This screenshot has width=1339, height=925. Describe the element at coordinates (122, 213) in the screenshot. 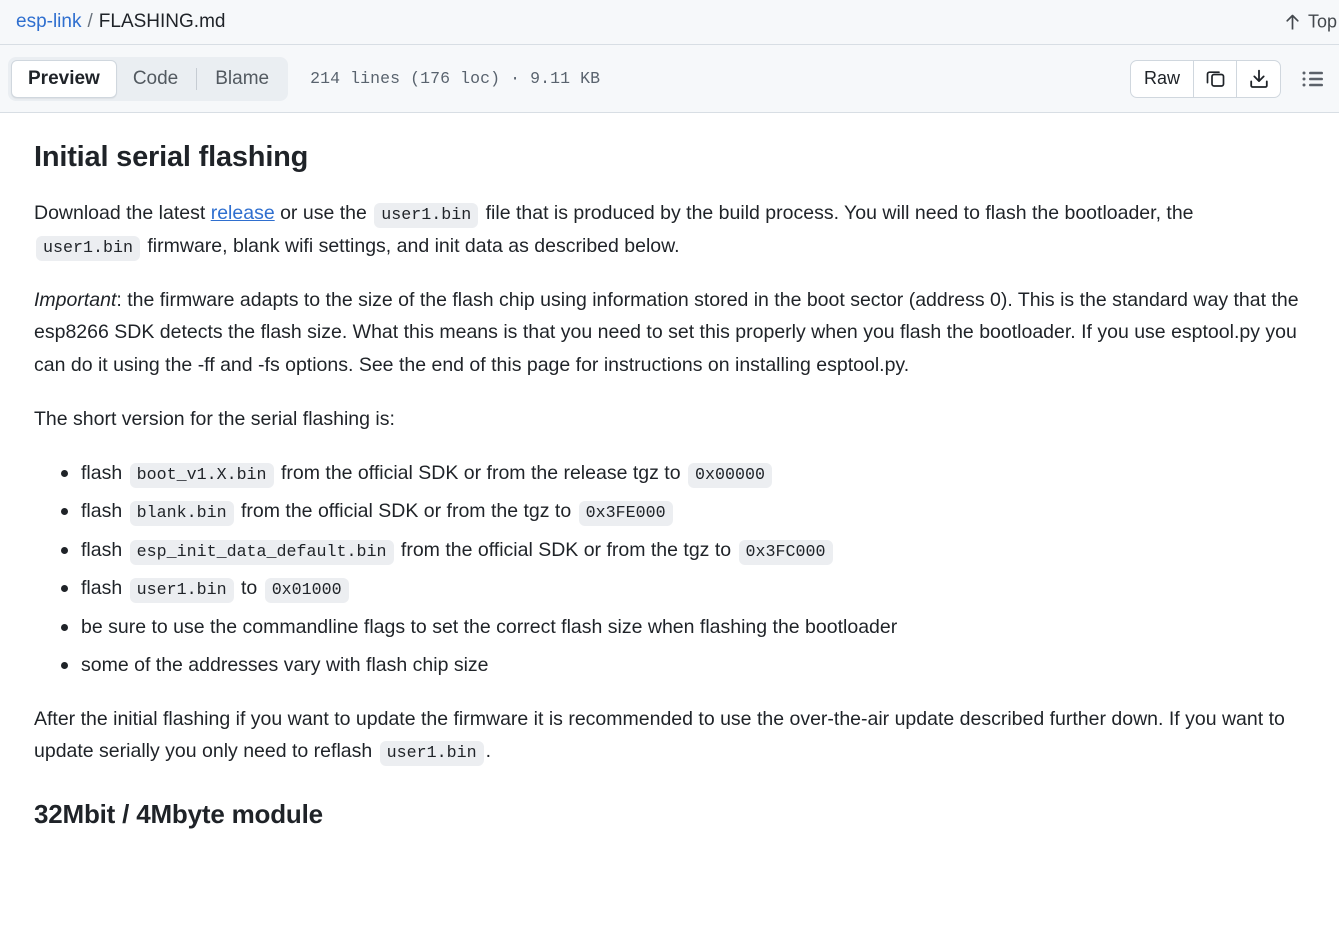

I see `text-fragment: Download the latest` at that location.